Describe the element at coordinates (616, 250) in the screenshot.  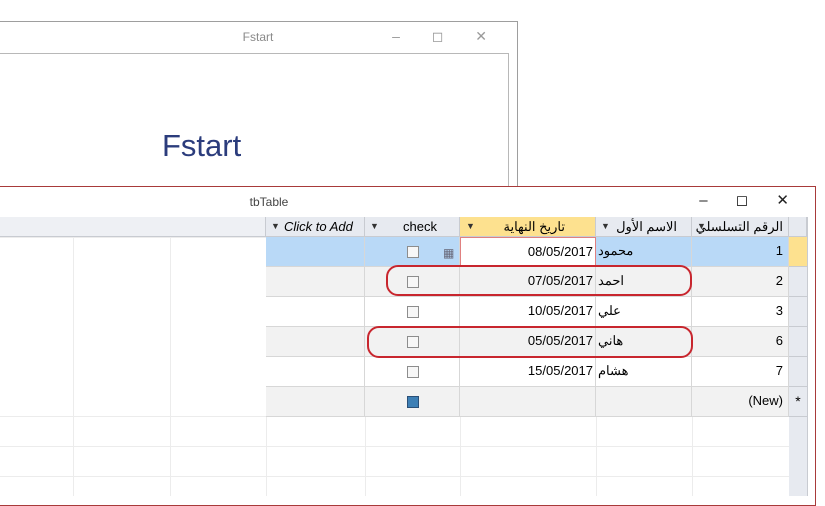
I see `cell-name: محمود` at that location.